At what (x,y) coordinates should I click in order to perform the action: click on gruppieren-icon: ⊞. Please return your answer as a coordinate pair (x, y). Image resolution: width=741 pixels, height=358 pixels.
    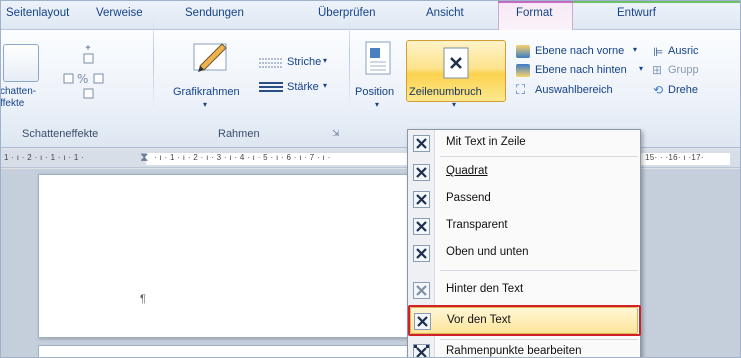
    Looking at the image, I should click on (657, 70).